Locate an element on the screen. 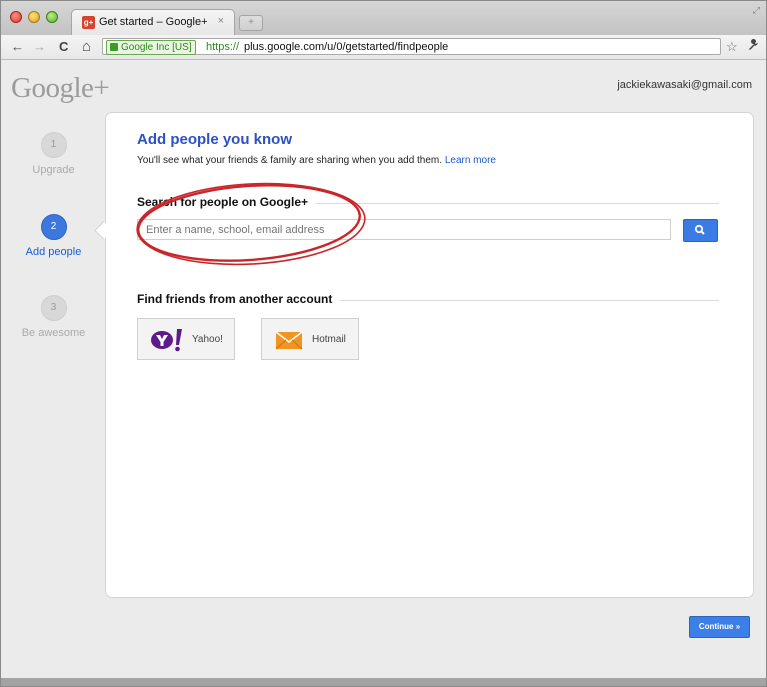  find-friends-heading: Find friends from another account is located at coordinates (239, 299).